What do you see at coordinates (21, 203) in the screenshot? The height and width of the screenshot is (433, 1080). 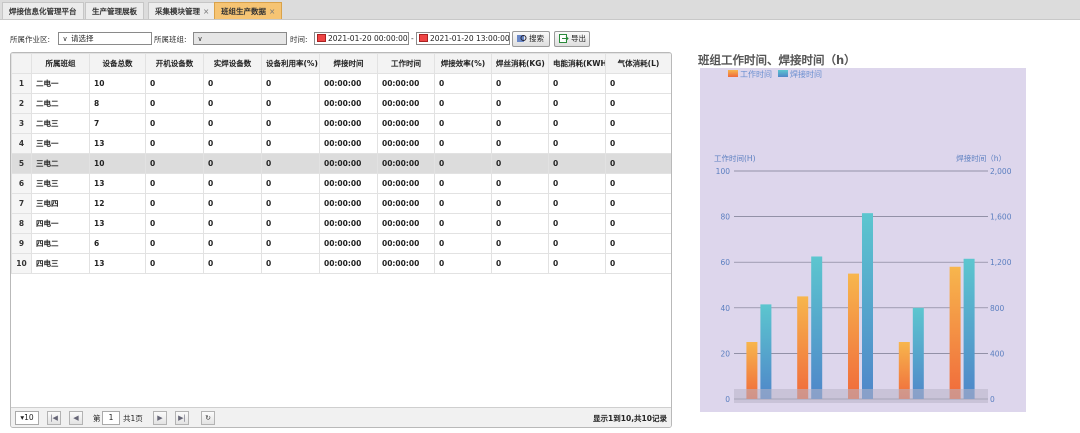 I see `row-number: 7` at bounding box center [21, 203].